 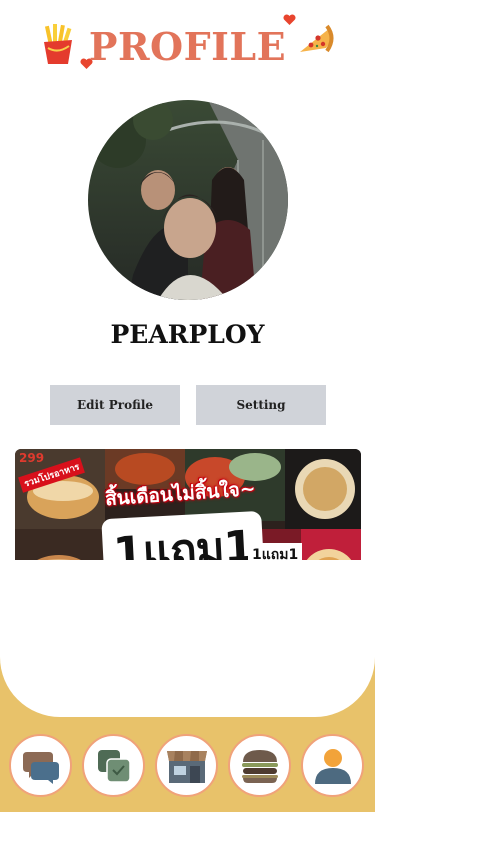 What do you see at coordinates (115, 405) in the screenshot?
I see `edit-profile-button: Edit Profile` at bounding box center [115, 405].